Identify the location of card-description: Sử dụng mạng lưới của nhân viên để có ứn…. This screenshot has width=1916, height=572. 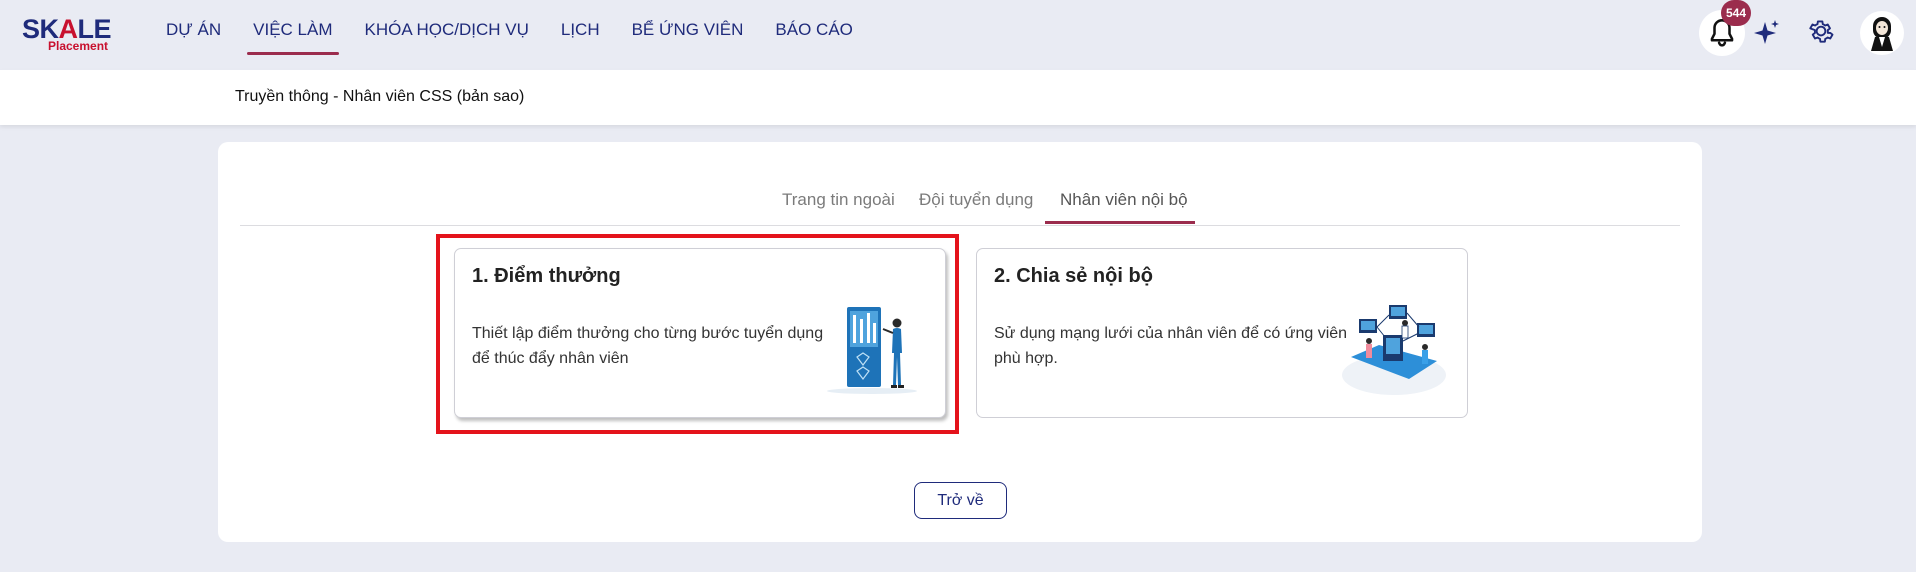
(1171, 346).